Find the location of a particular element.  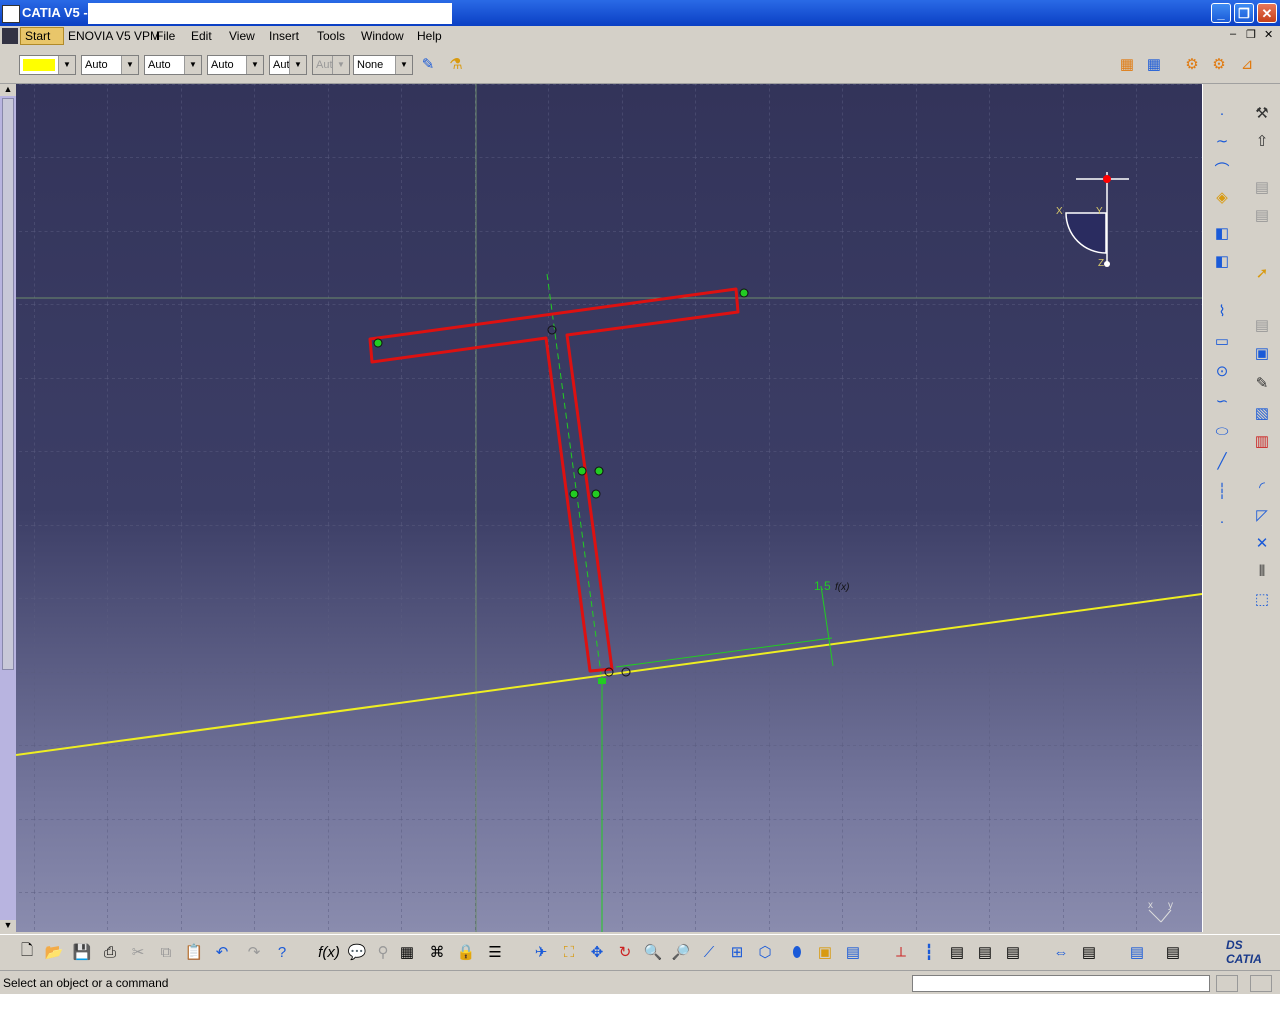

list-icon: ☰ is located at coordinates (495, 952).